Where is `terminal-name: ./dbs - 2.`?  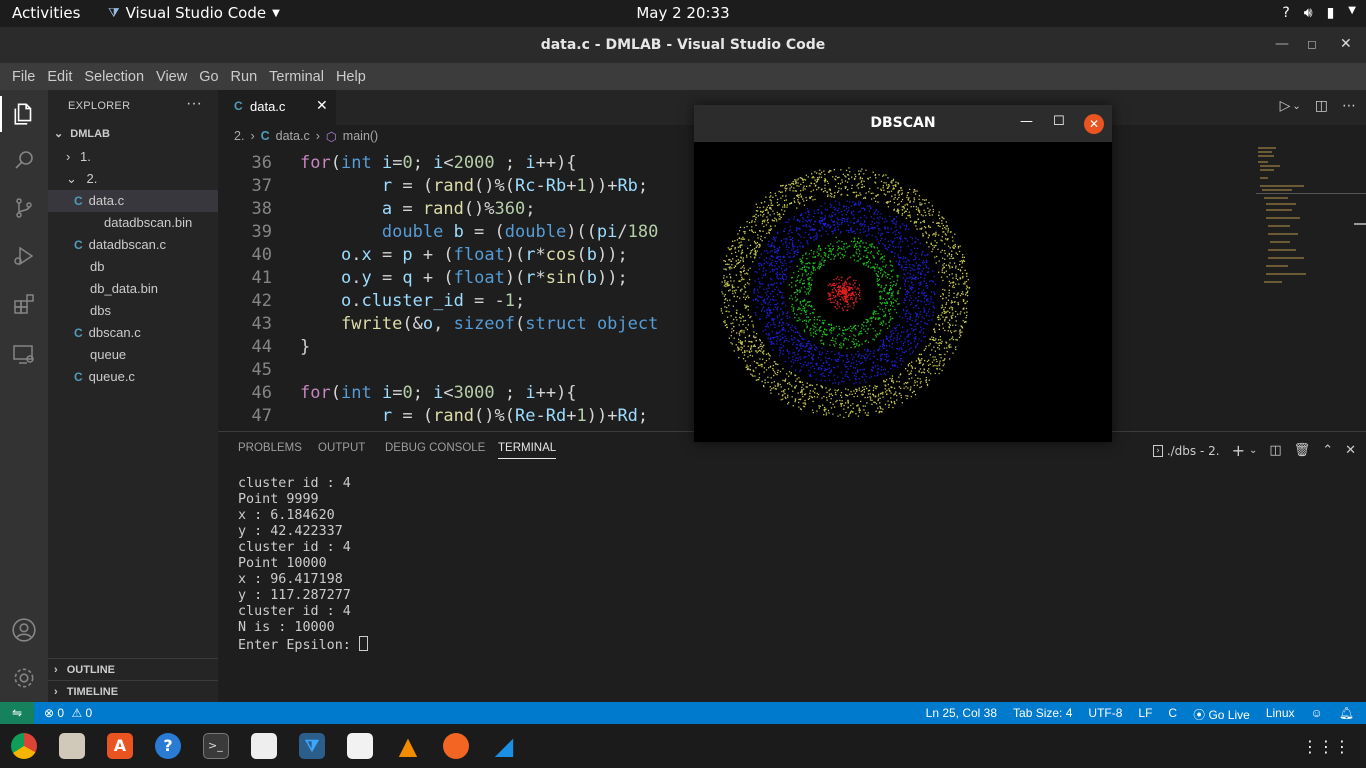
terminal-name: ./dbs - 2. is located at coordinates (1193, 451).